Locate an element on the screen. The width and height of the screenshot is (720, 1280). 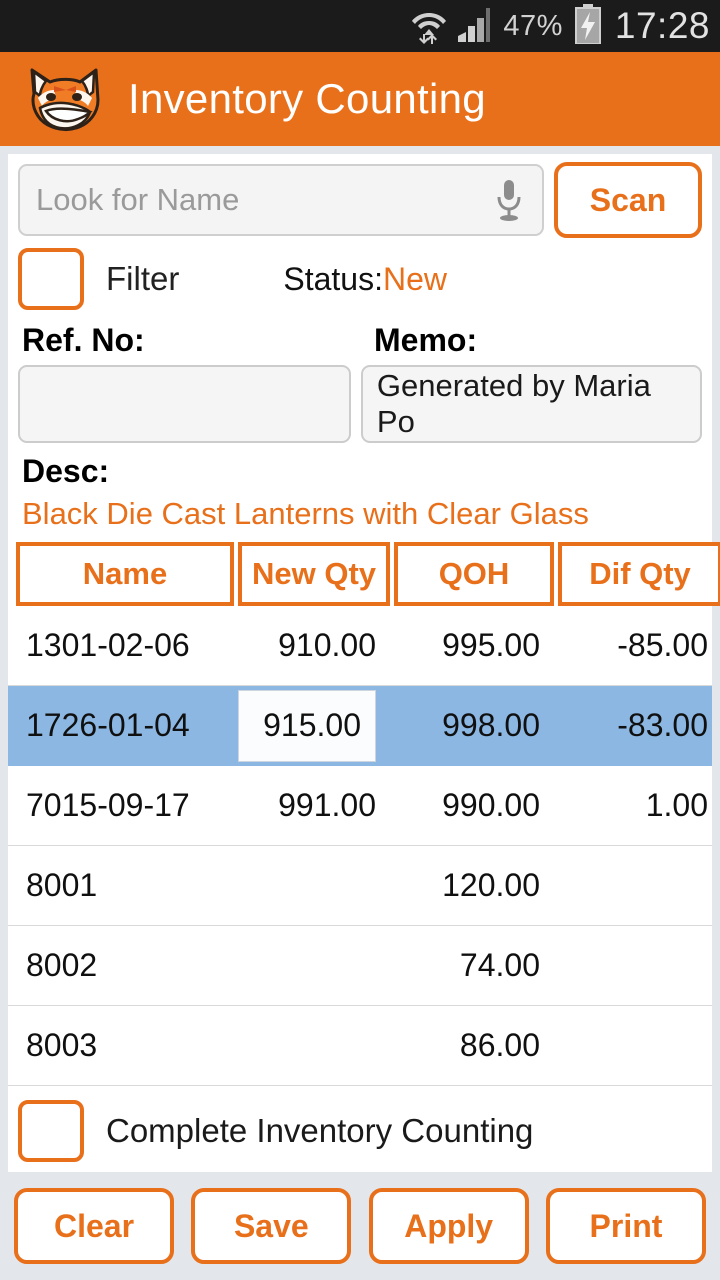
battery-charging-icon is located at coordinates (588, 26).